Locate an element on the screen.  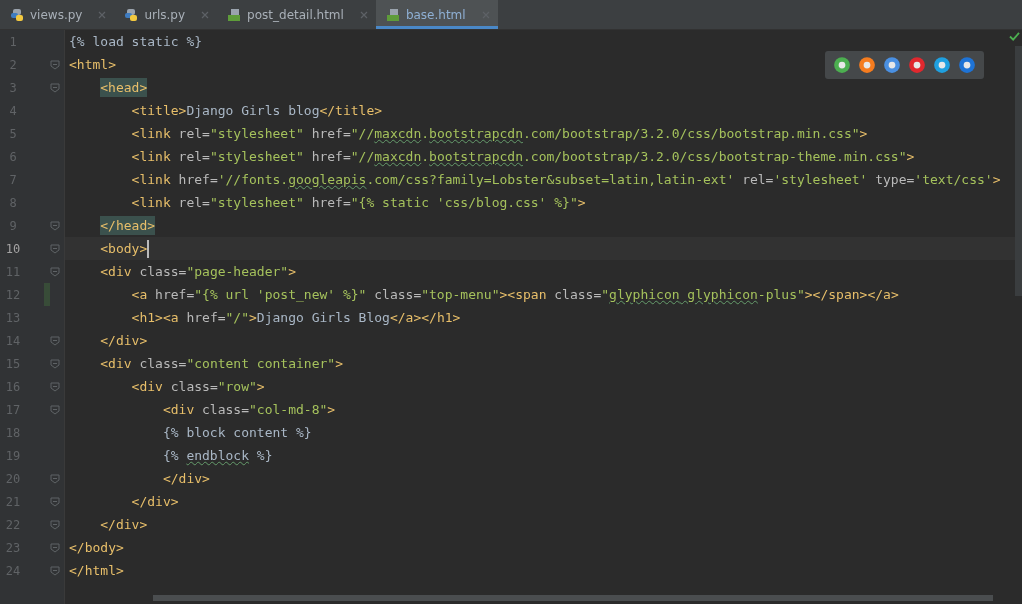
horizontal-scrollbar is located at coordinates (573, 598).